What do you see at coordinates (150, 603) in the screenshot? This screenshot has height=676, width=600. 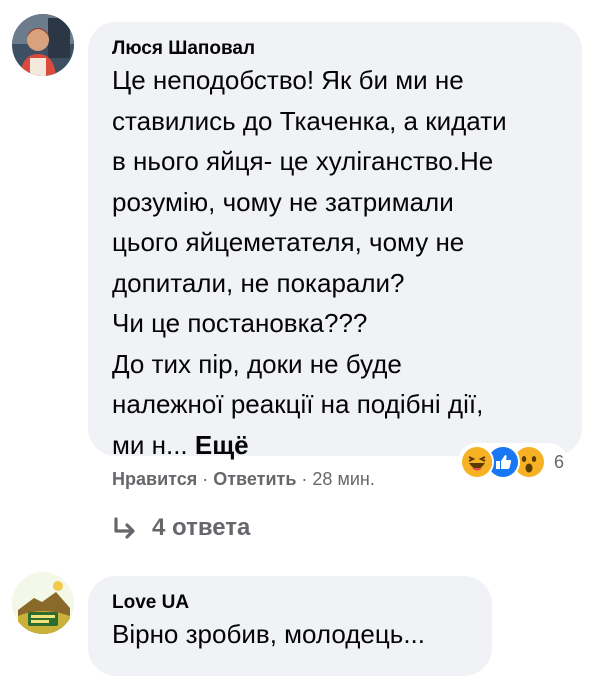 I see `comment-author: Love UA` at bounding box center [150, 603].